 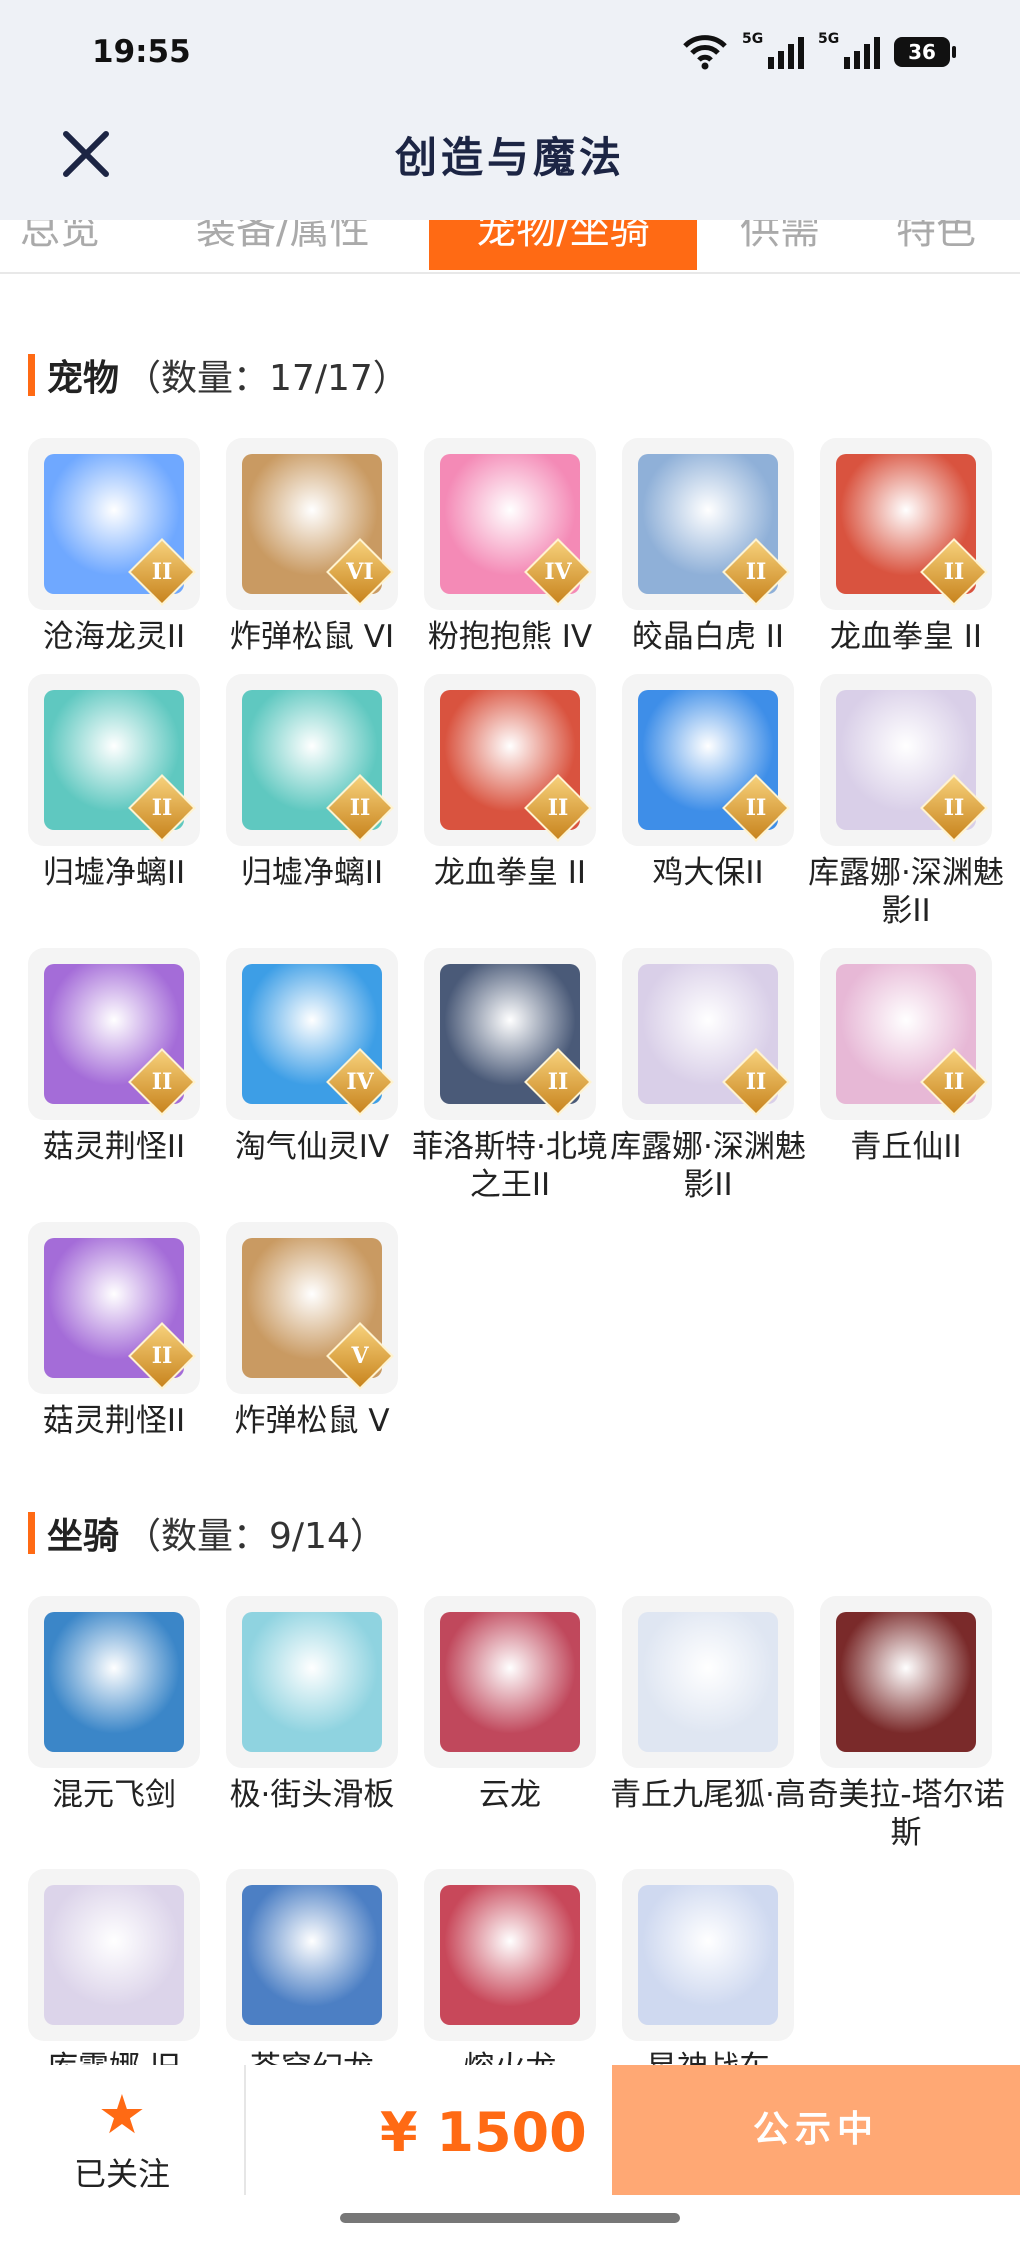 I want to click on pet-card: II 皎晶白虎 II, so click(x=708, y=547).